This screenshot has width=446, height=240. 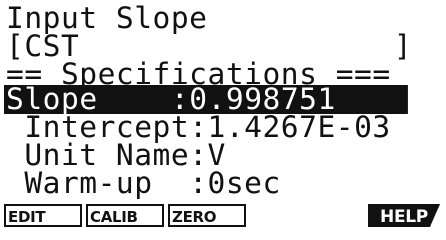 I want to click on function-key-bar: EDIT CALIB ZERO HELP, so click(x=223, y=216).